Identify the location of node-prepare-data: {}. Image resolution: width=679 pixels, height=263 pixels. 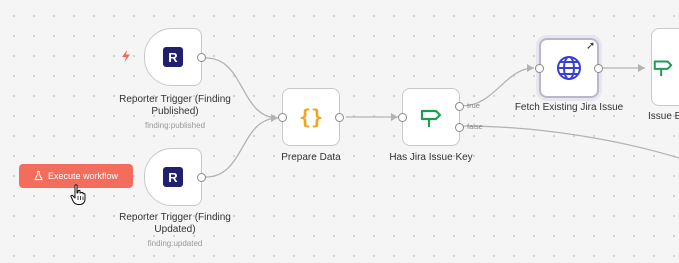
(311, 117).